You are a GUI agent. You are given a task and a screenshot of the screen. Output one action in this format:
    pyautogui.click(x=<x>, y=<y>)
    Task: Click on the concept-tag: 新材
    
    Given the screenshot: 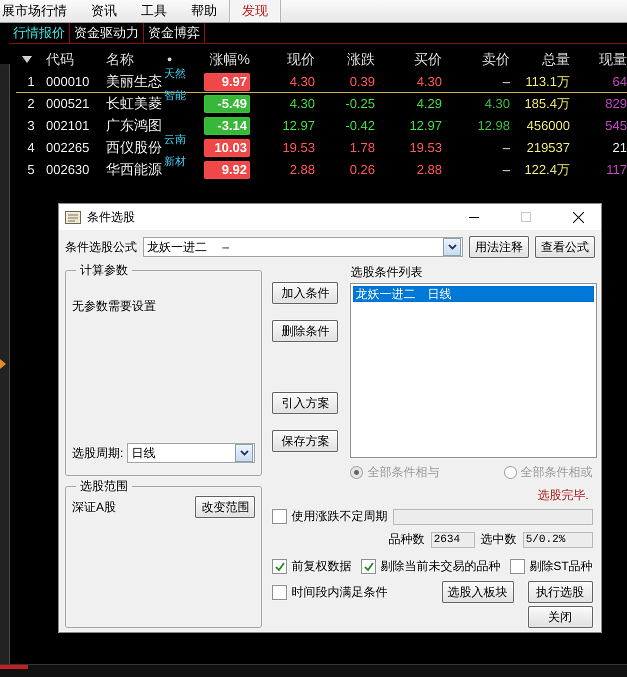 What is the action you would take?
    pyautogui.click(x=175, y=162)
    